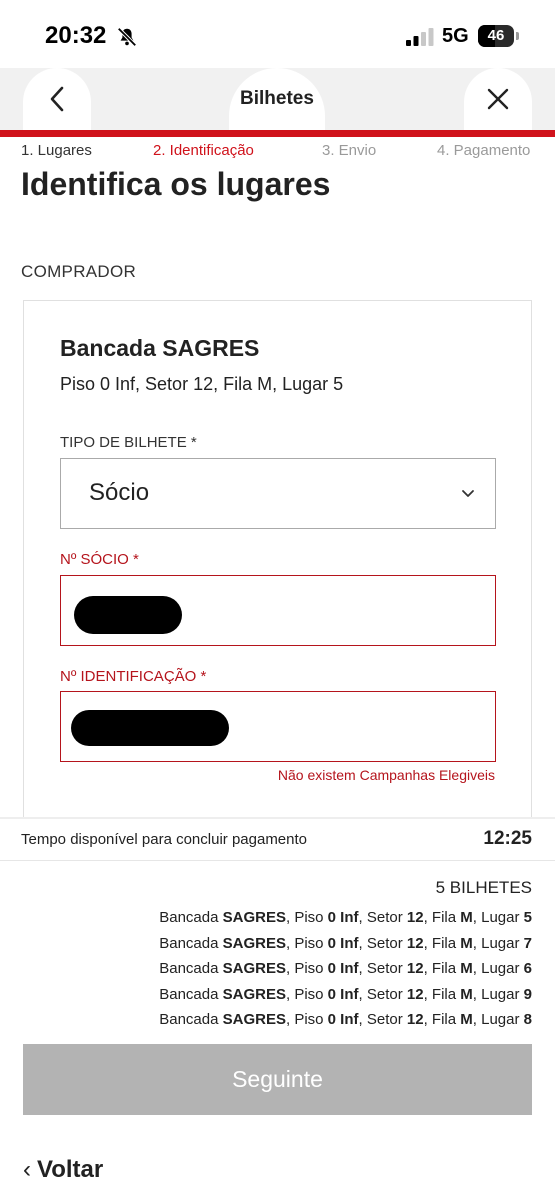 The width and height of the screenshot is (555, 1200). What do you see at coordinates (176, 184) in the screenshot?
I see `page-title: Identifica os lugares` at bounding box center [176, 184].